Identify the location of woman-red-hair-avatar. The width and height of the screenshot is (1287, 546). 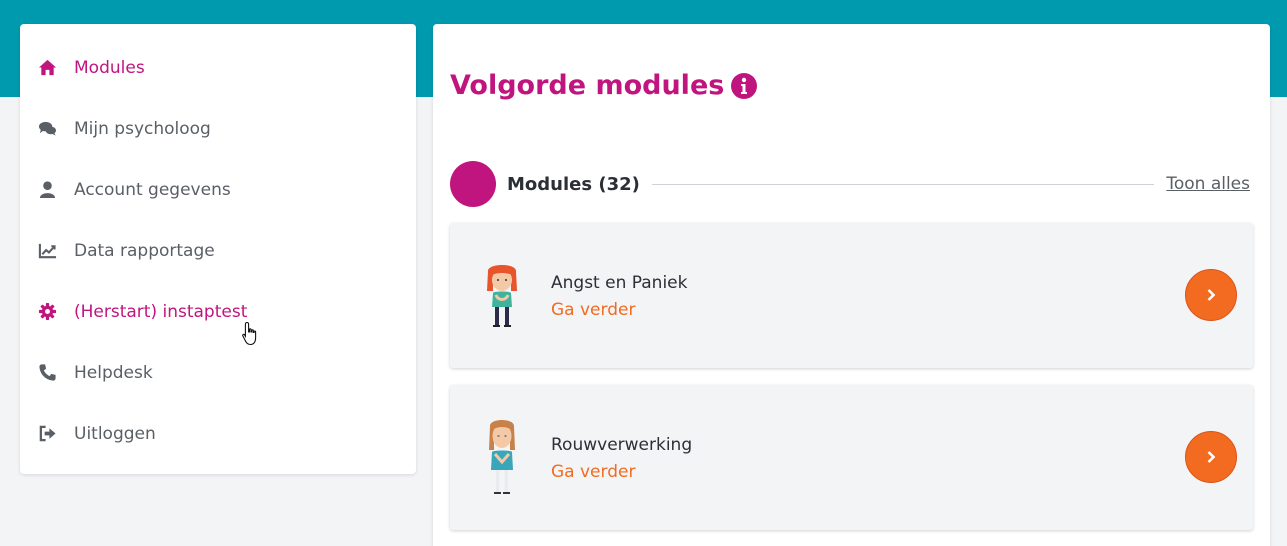
(502, 296).